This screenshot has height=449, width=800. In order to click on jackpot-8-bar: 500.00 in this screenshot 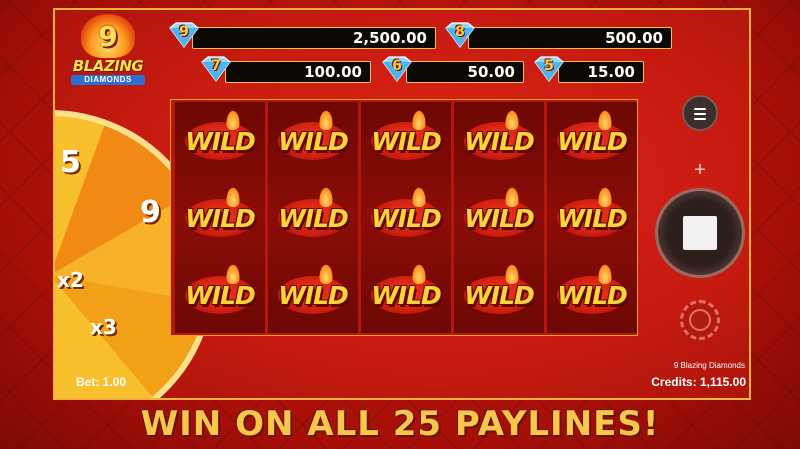, I will do `click(570, 38)`.